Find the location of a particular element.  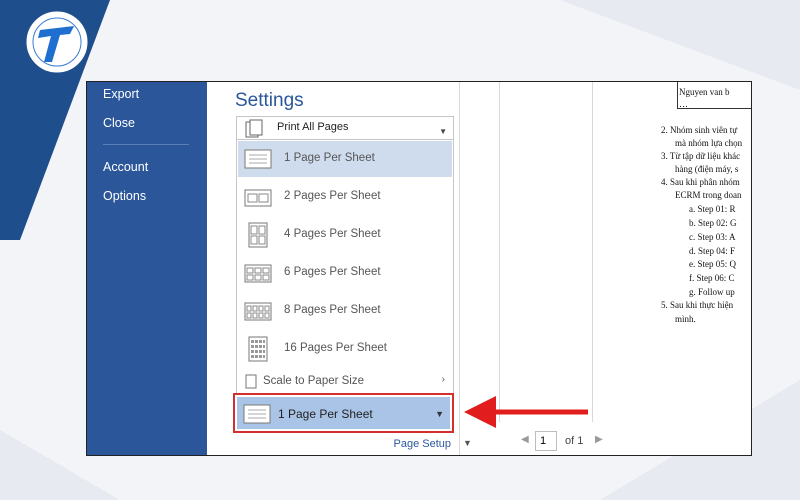

four-pages-icon is located at coordinates (258, 235).